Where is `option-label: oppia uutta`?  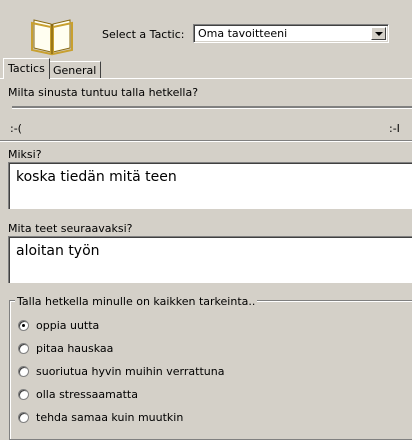
option-label: oppia uutta is located at coordinates (68, 325).